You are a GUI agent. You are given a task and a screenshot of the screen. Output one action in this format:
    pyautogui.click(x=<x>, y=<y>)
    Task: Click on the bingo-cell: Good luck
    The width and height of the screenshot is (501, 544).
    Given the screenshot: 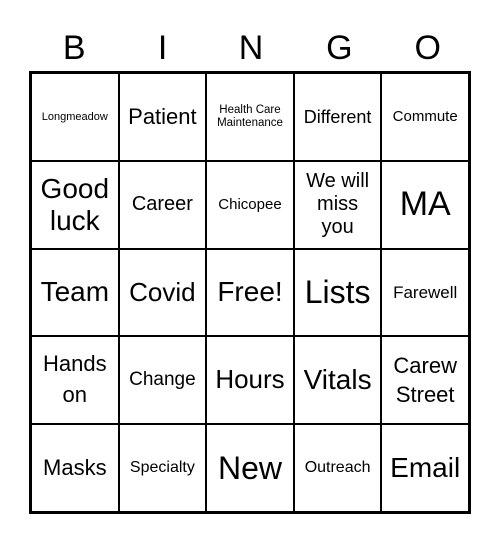 What is the action you would take?
    pyautogui.click(x=75, y=204)
    